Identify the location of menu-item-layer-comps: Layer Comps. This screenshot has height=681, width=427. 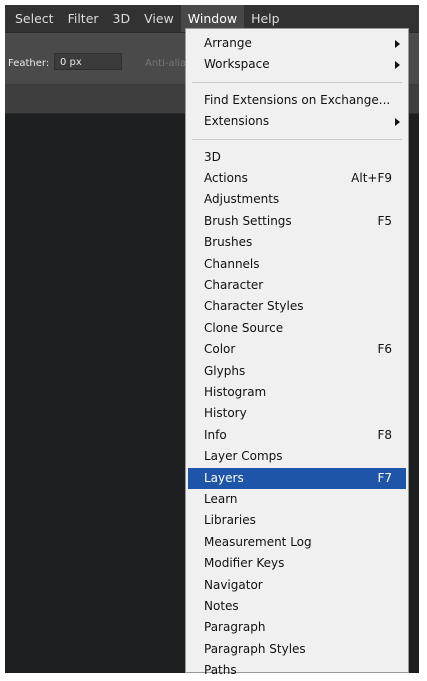
(297, 456).